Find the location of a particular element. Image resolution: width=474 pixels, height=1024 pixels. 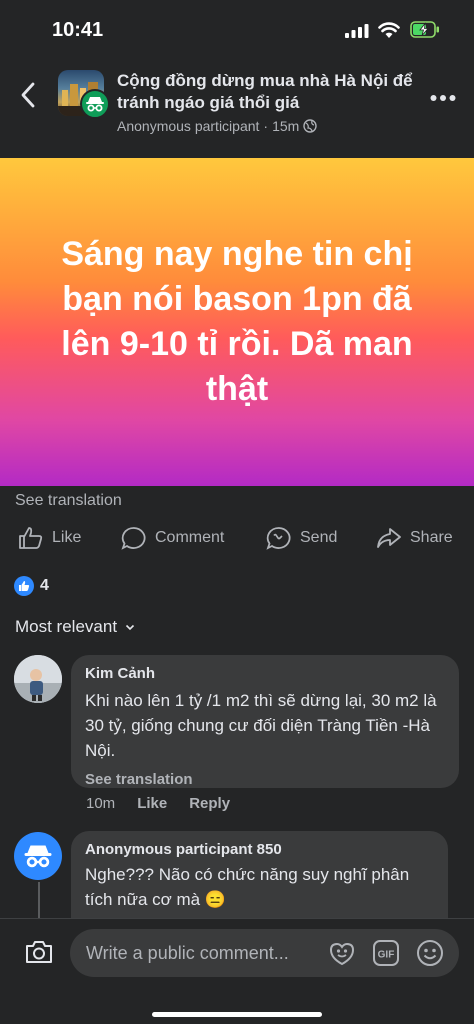

comment-bubble-icon is located at coordinates (133, 538).